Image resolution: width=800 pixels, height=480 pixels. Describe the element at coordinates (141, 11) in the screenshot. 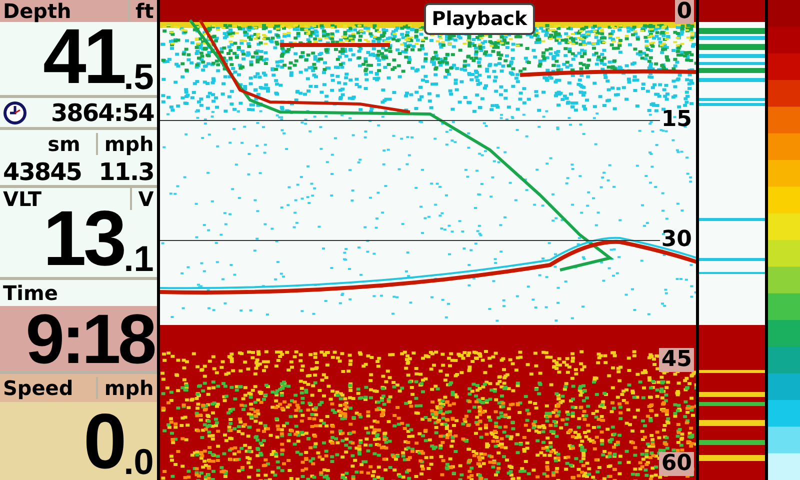

I see `depth-unit: ft` at that location.